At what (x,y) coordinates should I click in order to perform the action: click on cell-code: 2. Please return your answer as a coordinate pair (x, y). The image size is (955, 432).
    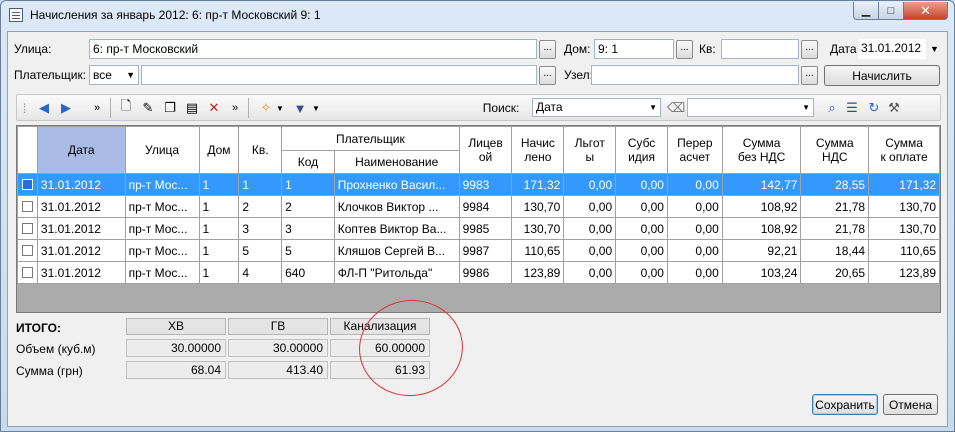
    Looking at the image, I should click on (308, 206).